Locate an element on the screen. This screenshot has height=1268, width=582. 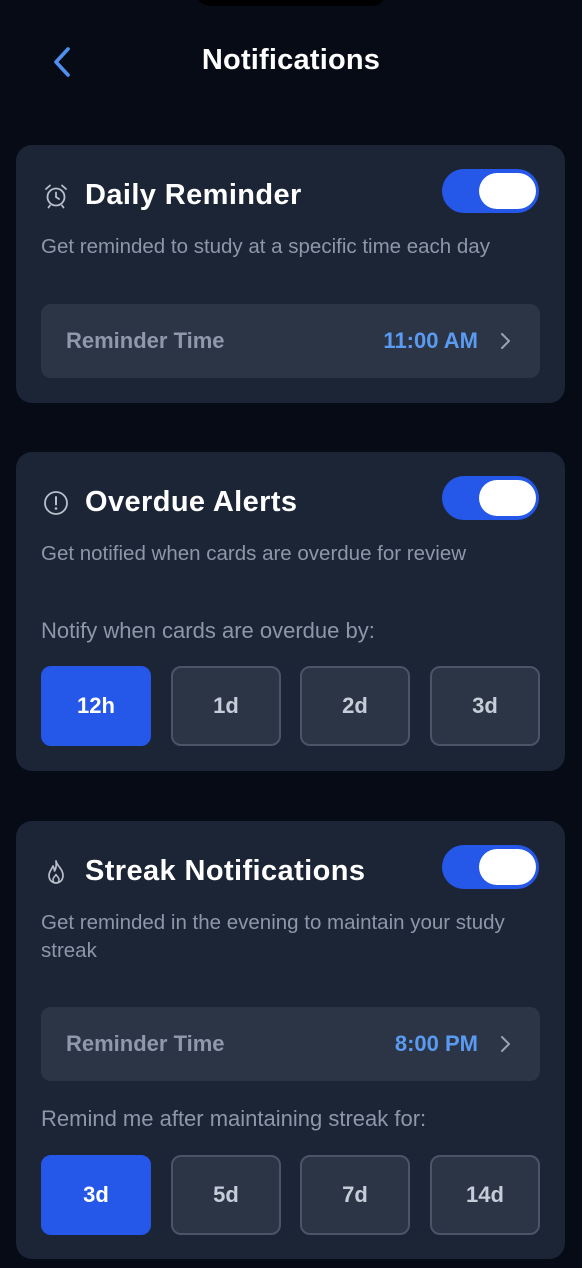
overdue-alerts-header: Overdue Alerts is located at coordinates (290, 500).